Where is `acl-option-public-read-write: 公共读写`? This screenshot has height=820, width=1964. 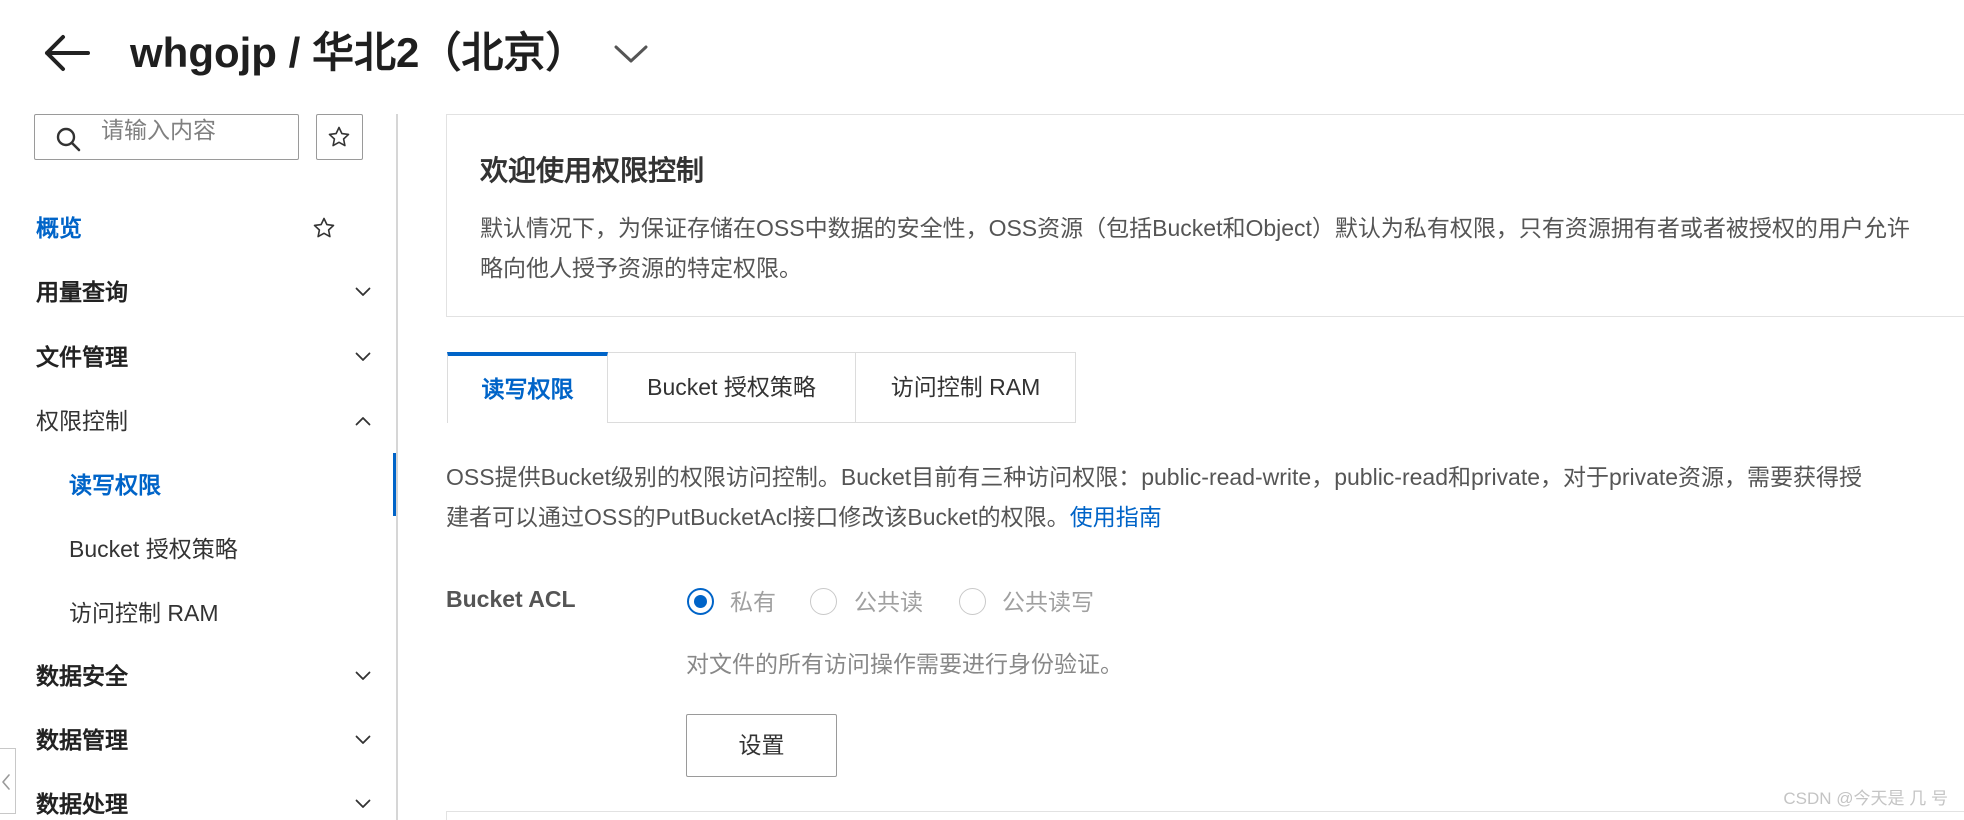 acl-option-public-read-write: 公共读写 is located at coordinates (1026, 602).